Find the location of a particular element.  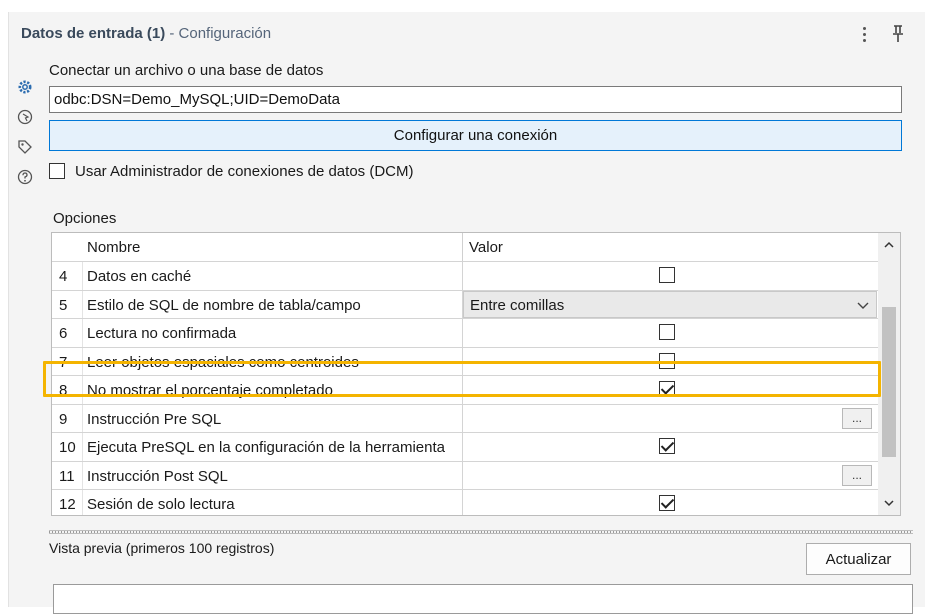

panel-title: Datos de entrada (1) - Configuración is located at coordinates (146, 33).